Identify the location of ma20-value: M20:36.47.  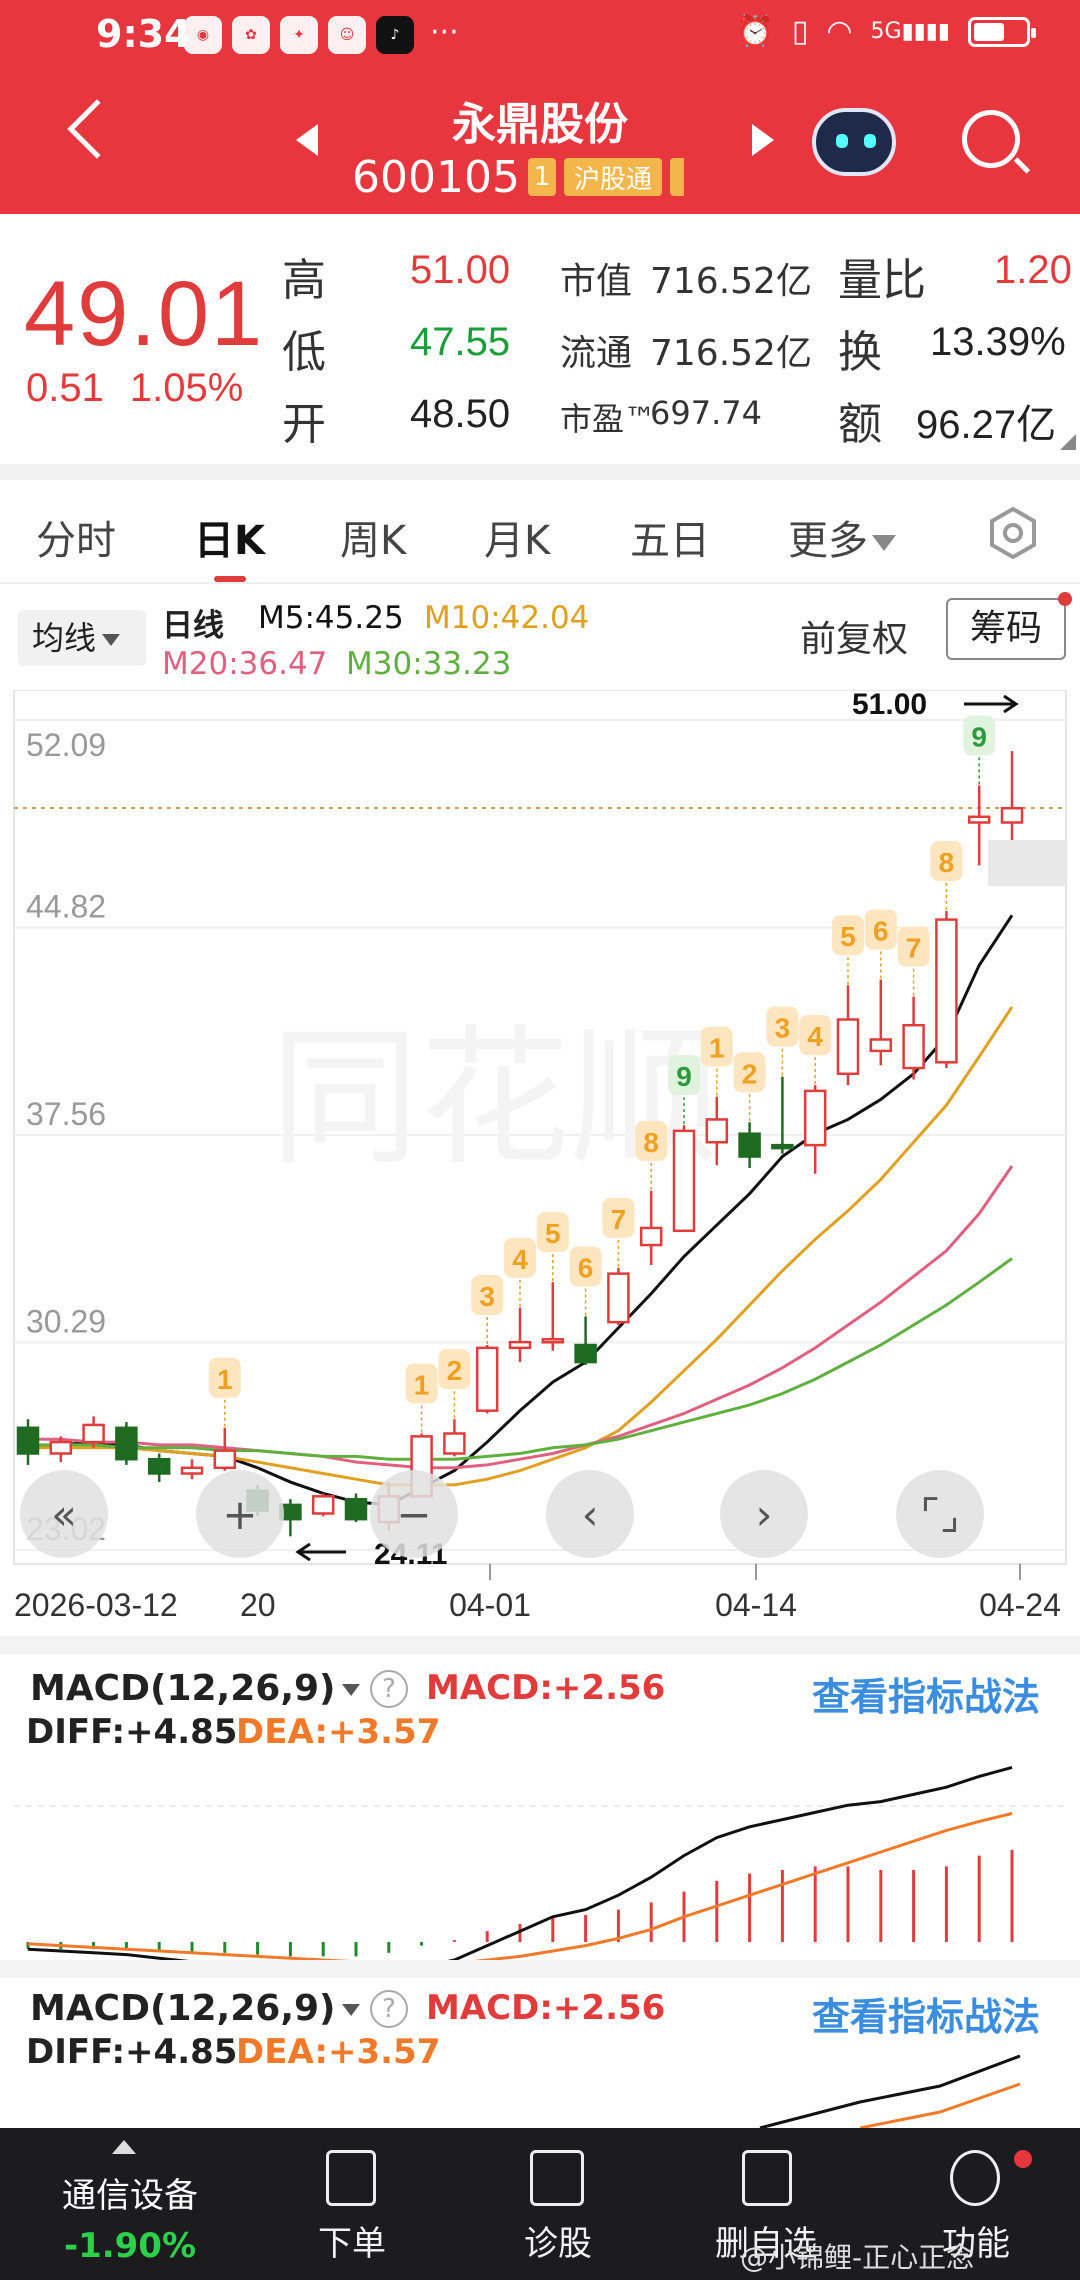
(245, 664).